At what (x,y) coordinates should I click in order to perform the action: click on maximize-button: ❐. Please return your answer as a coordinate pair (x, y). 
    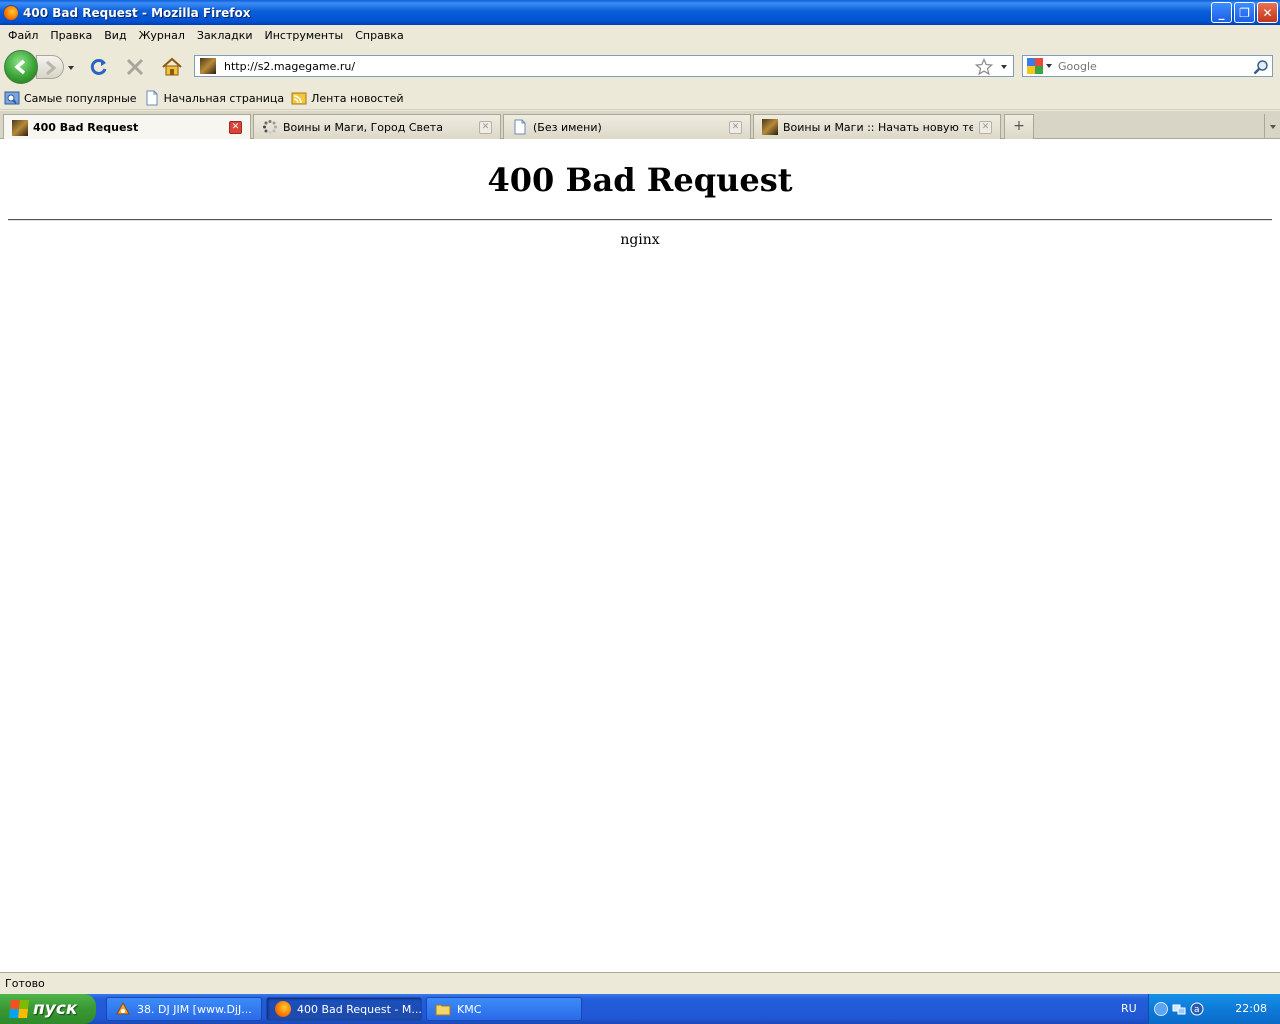
    Looking at the image, I should click on (1244, 12).